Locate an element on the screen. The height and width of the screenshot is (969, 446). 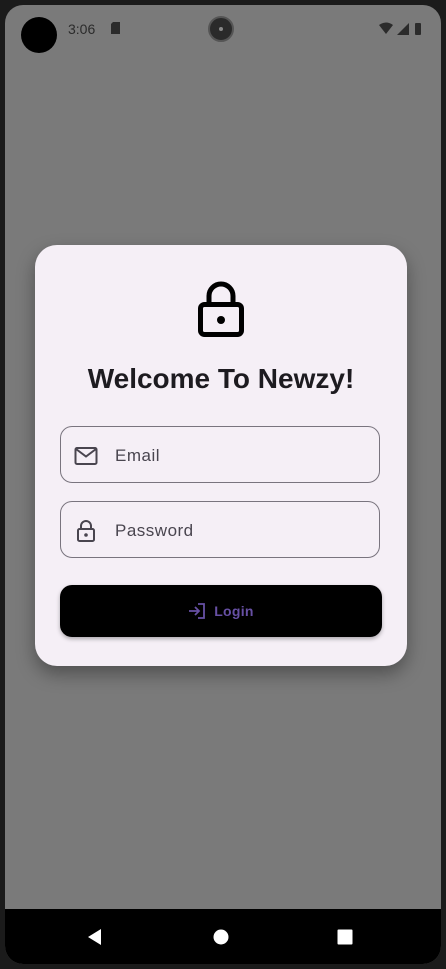
password-input is located at coordinates (240, 530).